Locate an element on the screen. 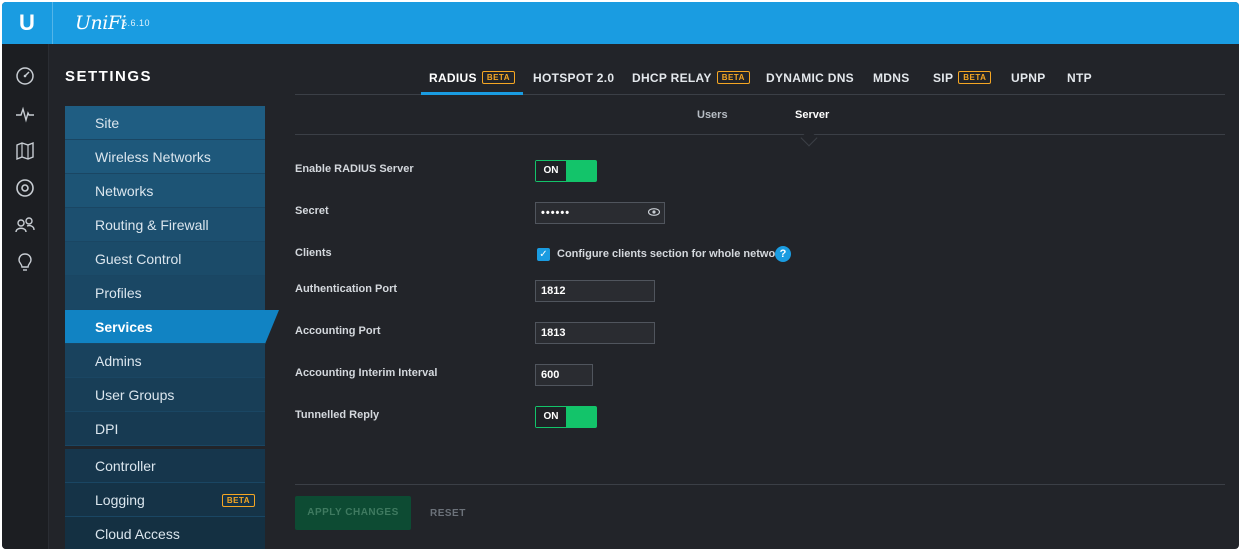  ubiquiti-logo-icon: U is located at coordinates (27, 23).